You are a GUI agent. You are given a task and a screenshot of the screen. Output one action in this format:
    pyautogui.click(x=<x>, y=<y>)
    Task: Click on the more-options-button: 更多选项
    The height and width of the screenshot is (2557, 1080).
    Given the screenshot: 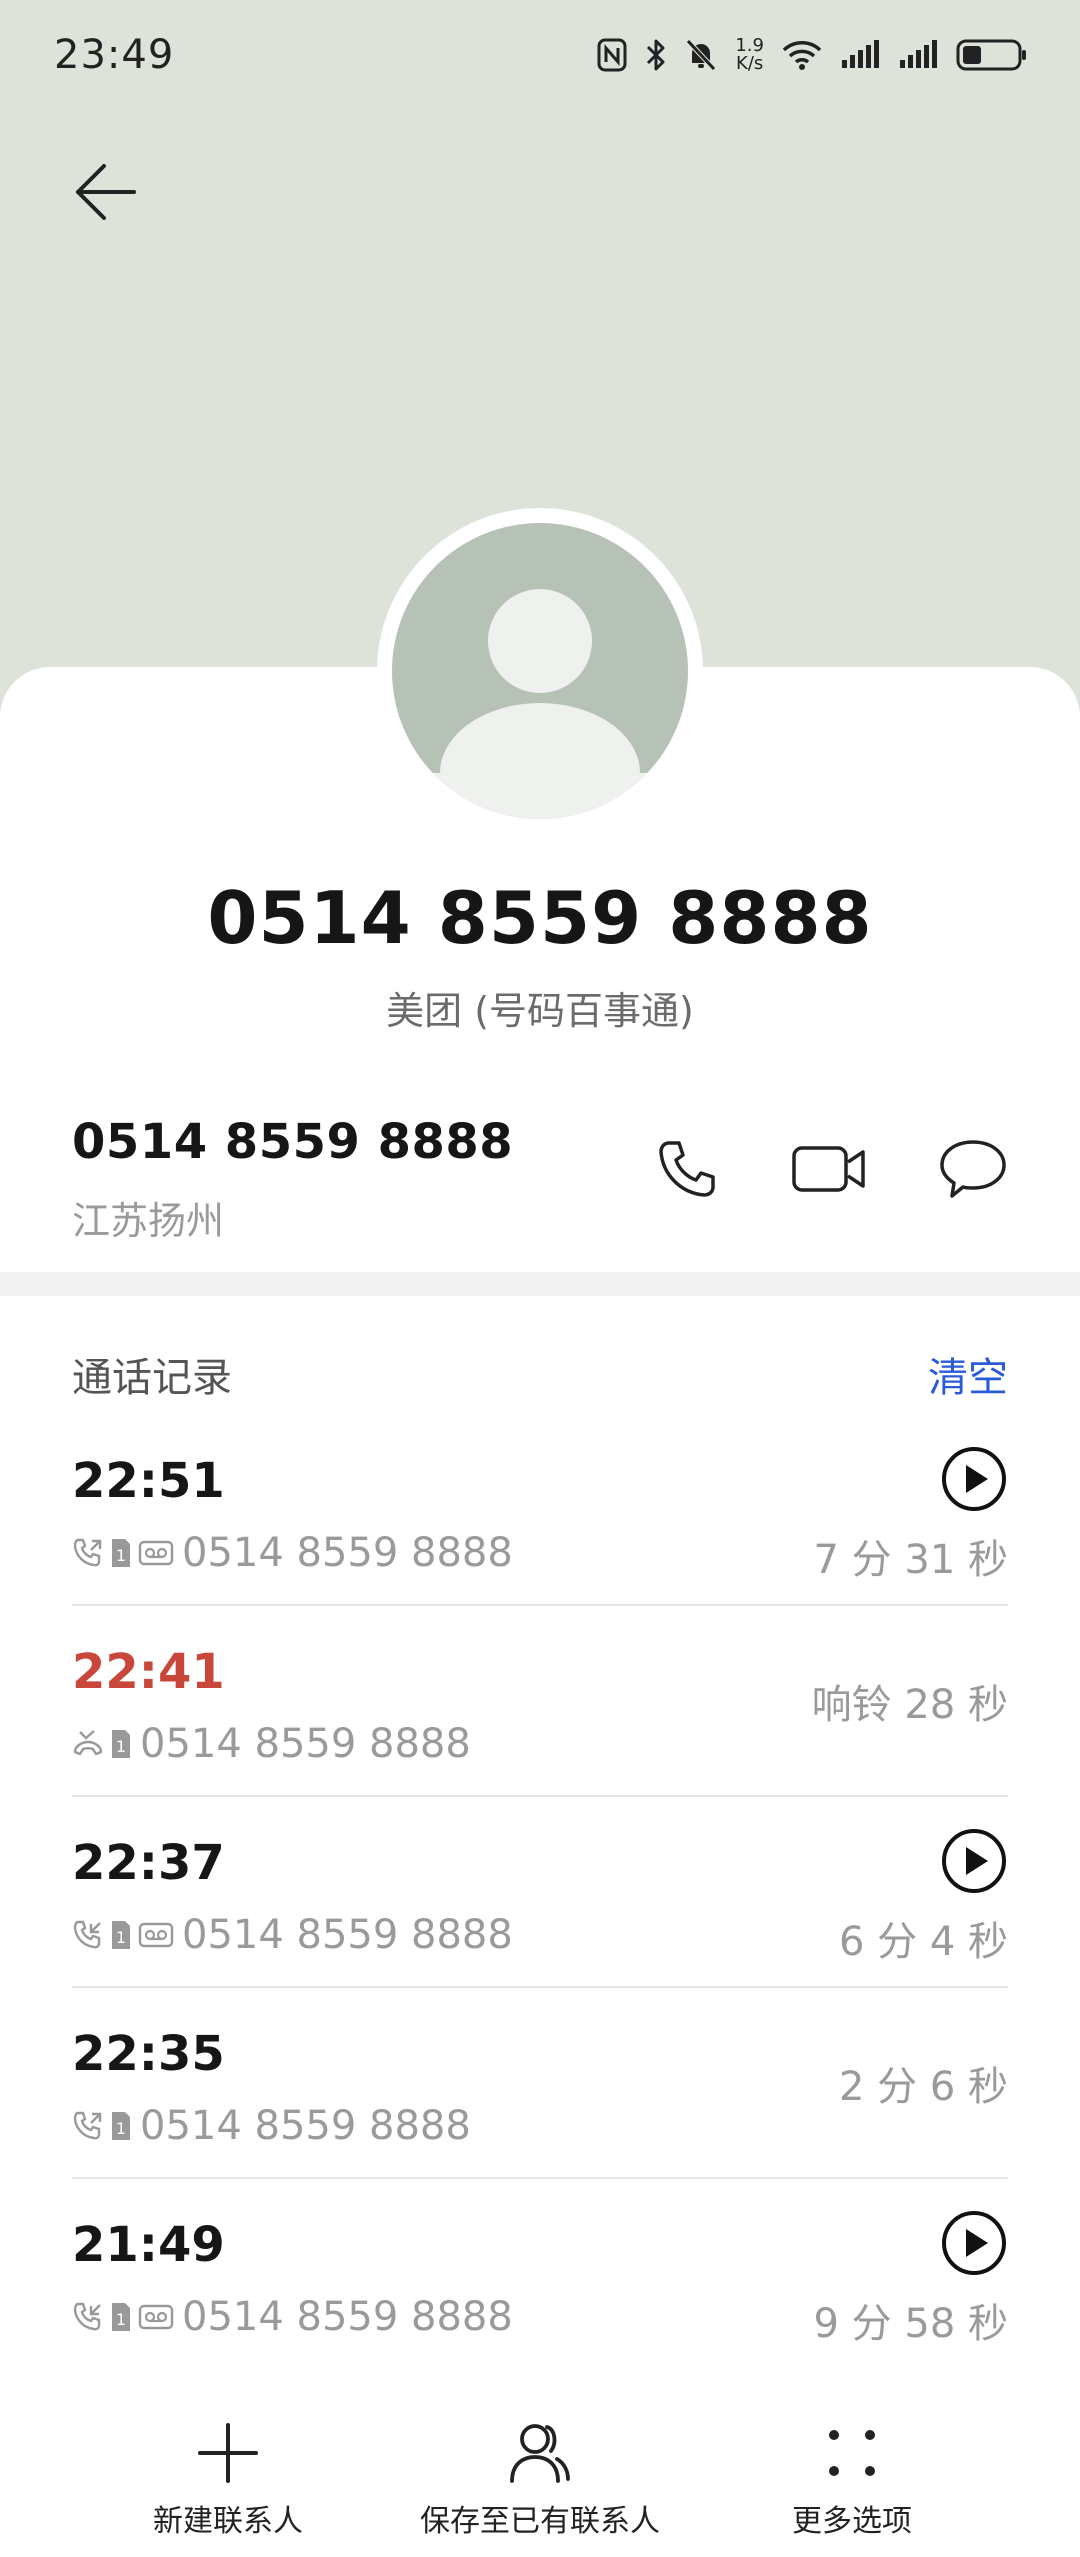 What is the action you would take?
    pyautogui.click(x=852, y=2478)
    